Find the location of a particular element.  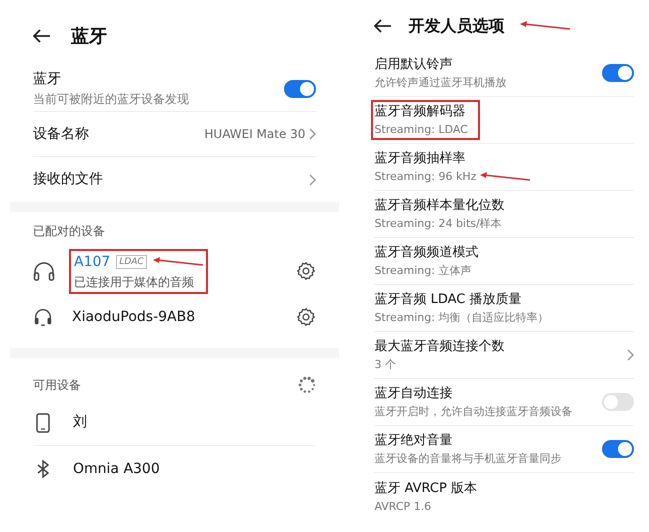

setting-label: 蓝牙绝对音量 is located at coordinates (414, 441).